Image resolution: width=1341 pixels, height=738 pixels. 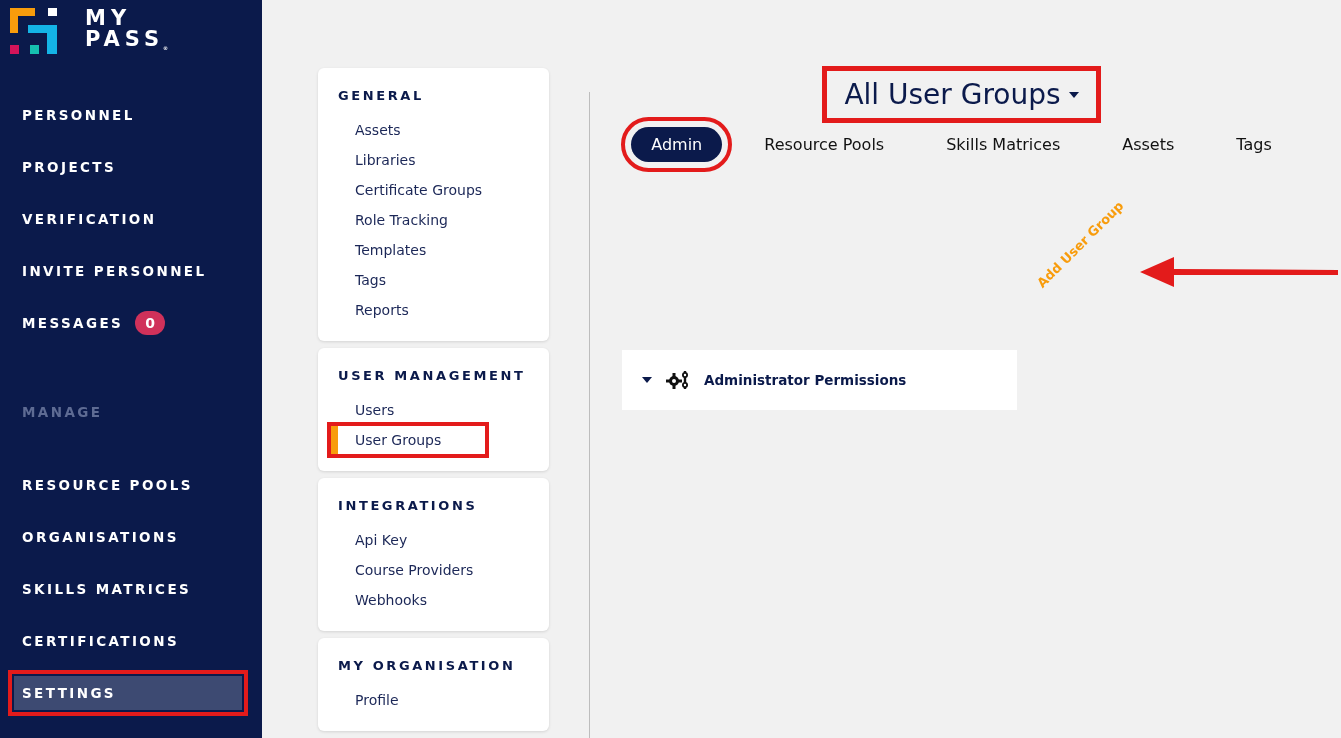 What do you see at coordinates (805, 380) in the screenshot?
I see `group-name: Administrator Permissions` at bounding box center [805, 380].